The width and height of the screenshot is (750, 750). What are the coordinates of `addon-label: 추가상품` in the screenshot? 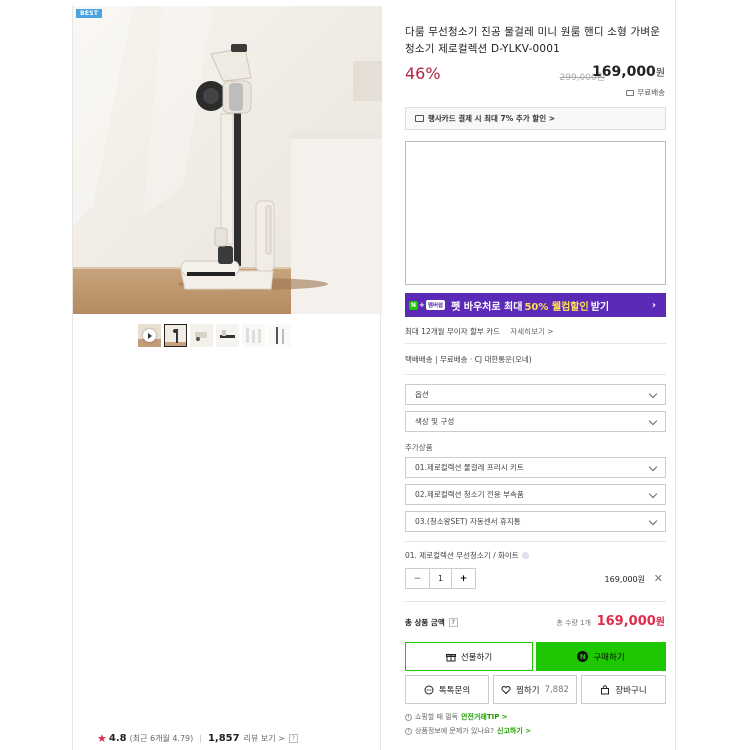 It's located at (419, 447).